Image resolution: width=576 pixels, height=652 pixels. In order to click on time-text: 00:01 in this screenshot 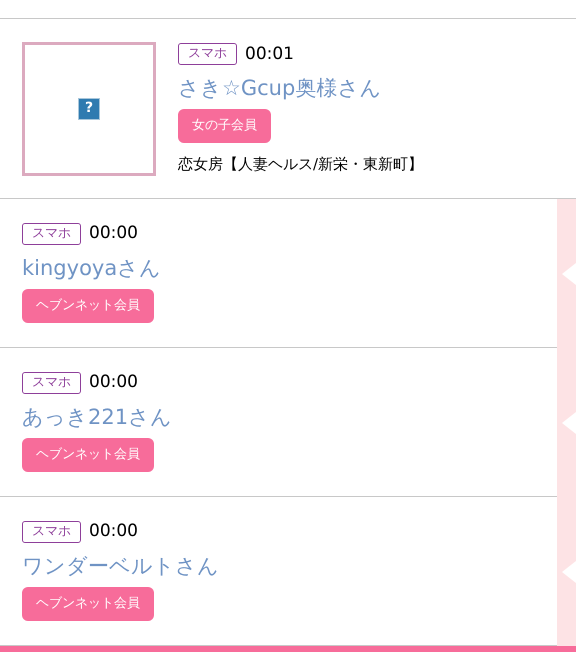, I will do `click(269, 54)`.